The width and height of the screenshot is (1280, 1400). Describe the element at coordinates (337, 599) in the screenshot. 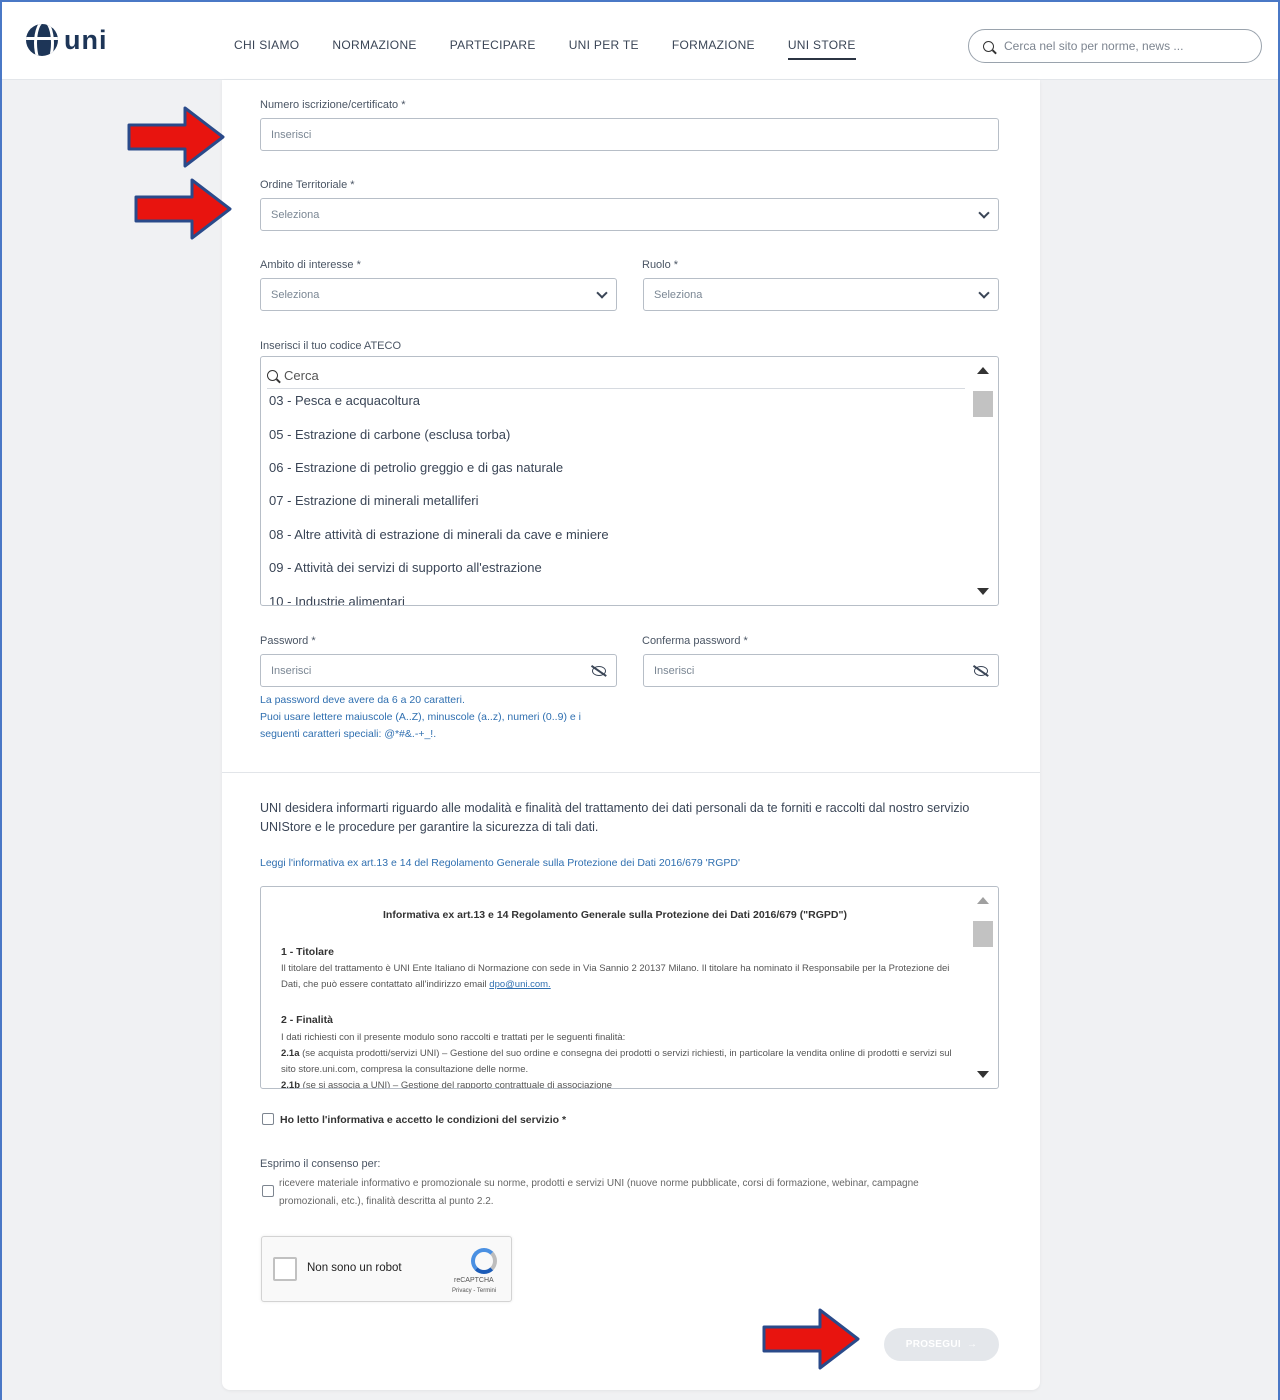

I see `ateco-option: 10 - Industrie alimentari` at that location.